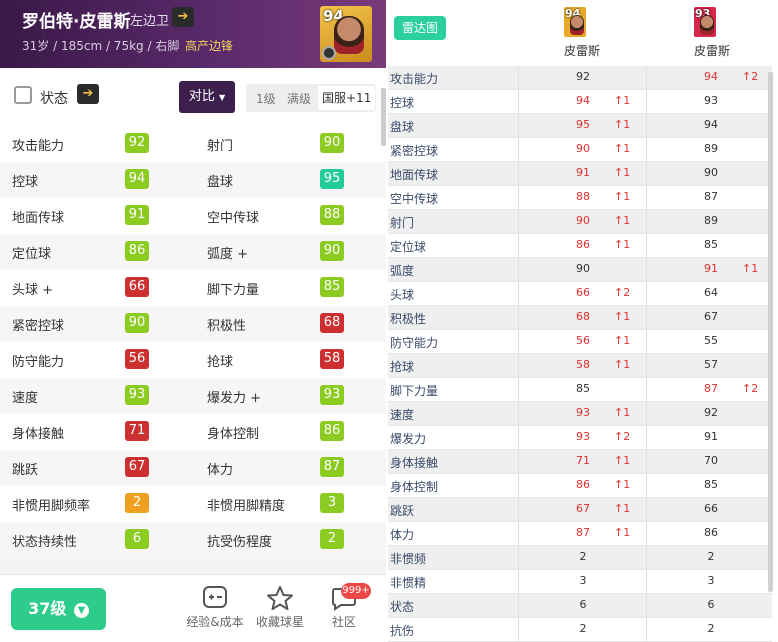  What do you see at coordinates (280, 607) in the screenshot?
I see `tab-favorites: 收藏球星` at bounding box center [280, 607].